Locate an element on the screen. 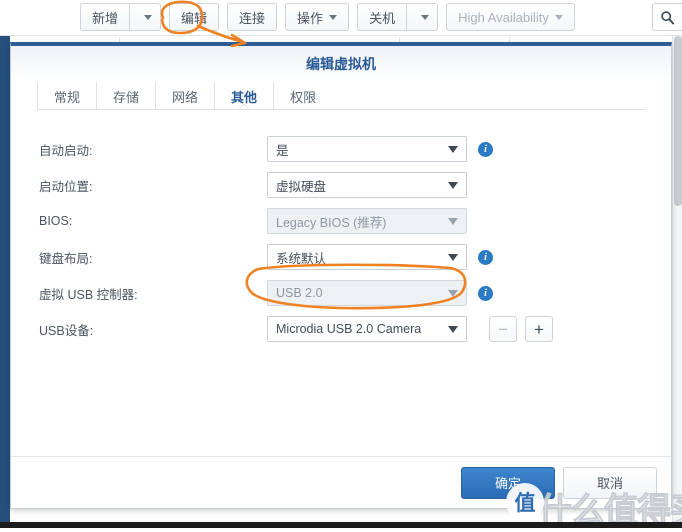  high-availability-menu-button: High Availability is located at coordinates (510, 17).